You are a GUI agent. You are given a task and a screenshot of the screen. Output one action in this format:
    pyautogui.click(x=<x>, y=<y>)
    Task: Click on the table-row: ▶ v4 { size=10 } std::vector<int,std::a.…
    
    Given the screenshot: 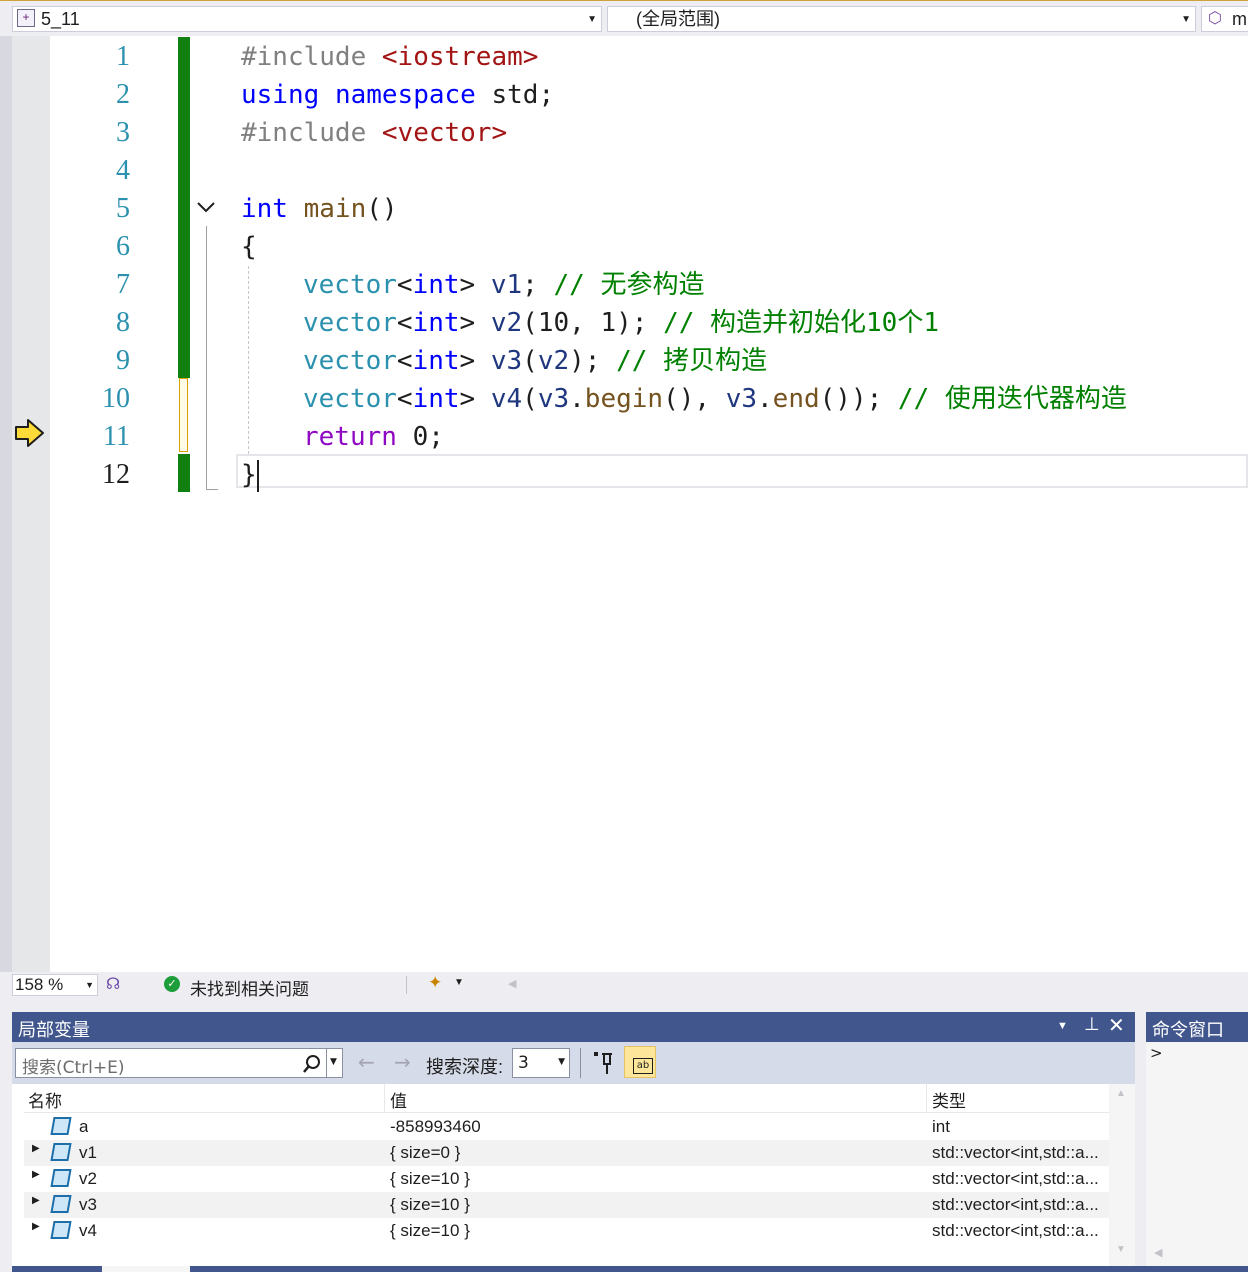 What is the action you would take?
    pyautogui.click(x=572, y=1231)
    